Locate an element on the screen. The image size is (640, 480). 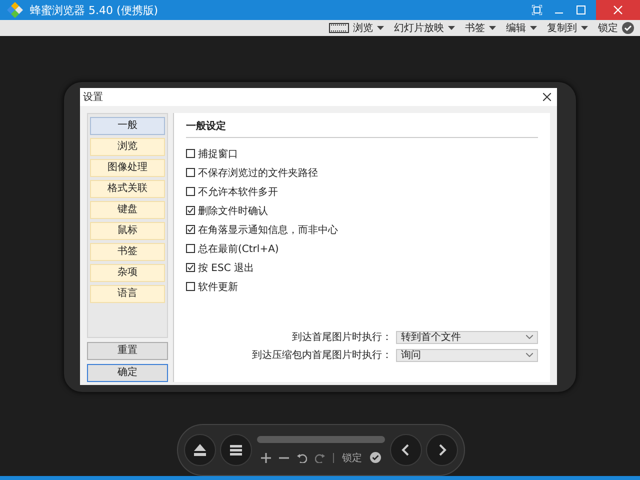
category-item: 一般 is located at coordinates (127, 126).